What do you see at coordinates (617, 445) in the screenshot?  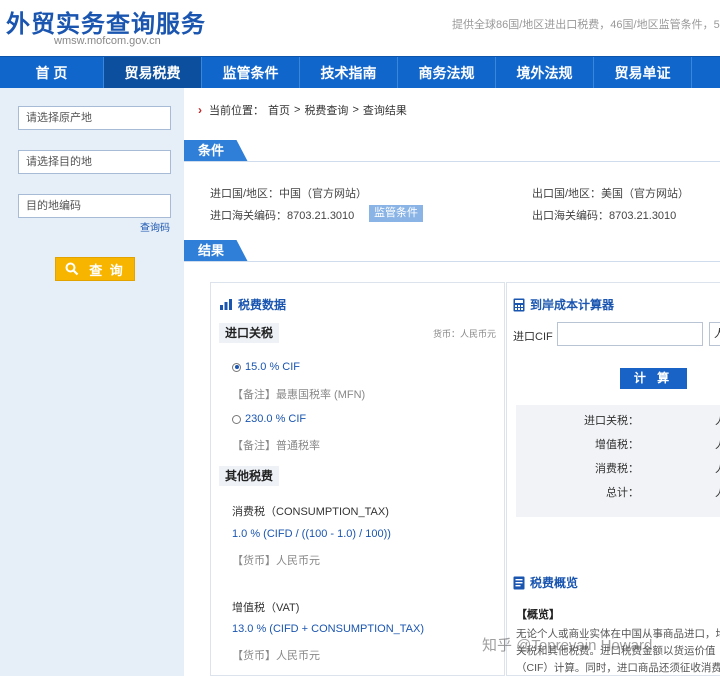 I see `calc-label-vat: 增值税：` at bounding box center [617, 445].